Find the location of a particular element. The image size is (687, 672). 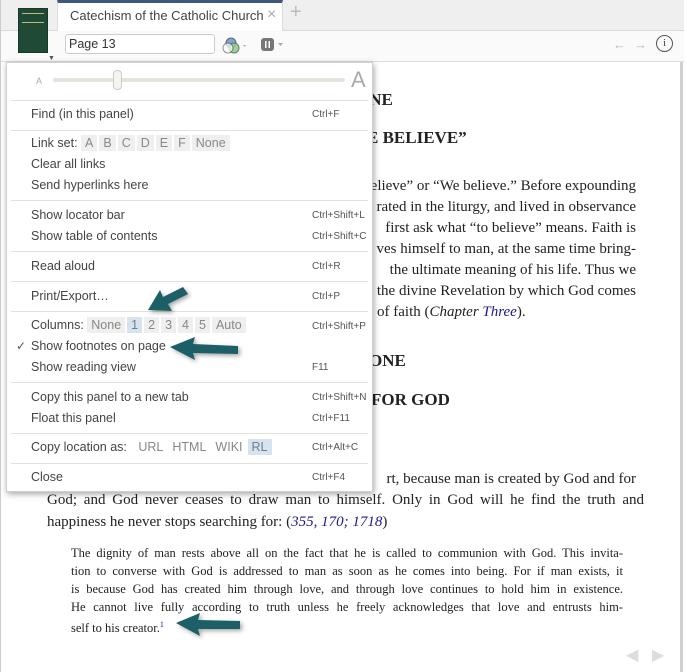

text: of faith ( is located at coordinates (403, 312).